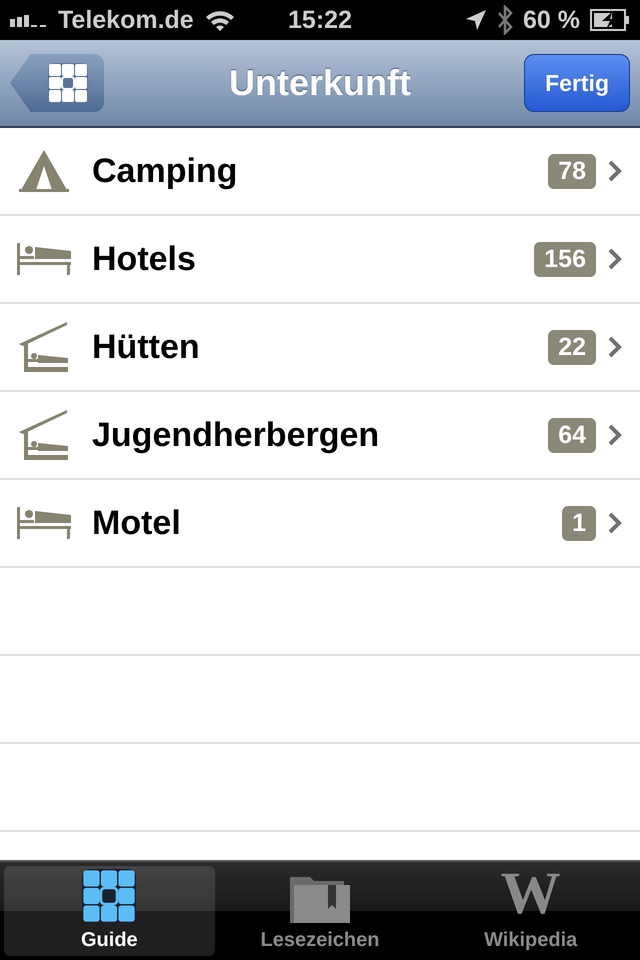 This screenshot has width=640, height=960. I want to click on tab: Lesezeichen, so click(320, 911).